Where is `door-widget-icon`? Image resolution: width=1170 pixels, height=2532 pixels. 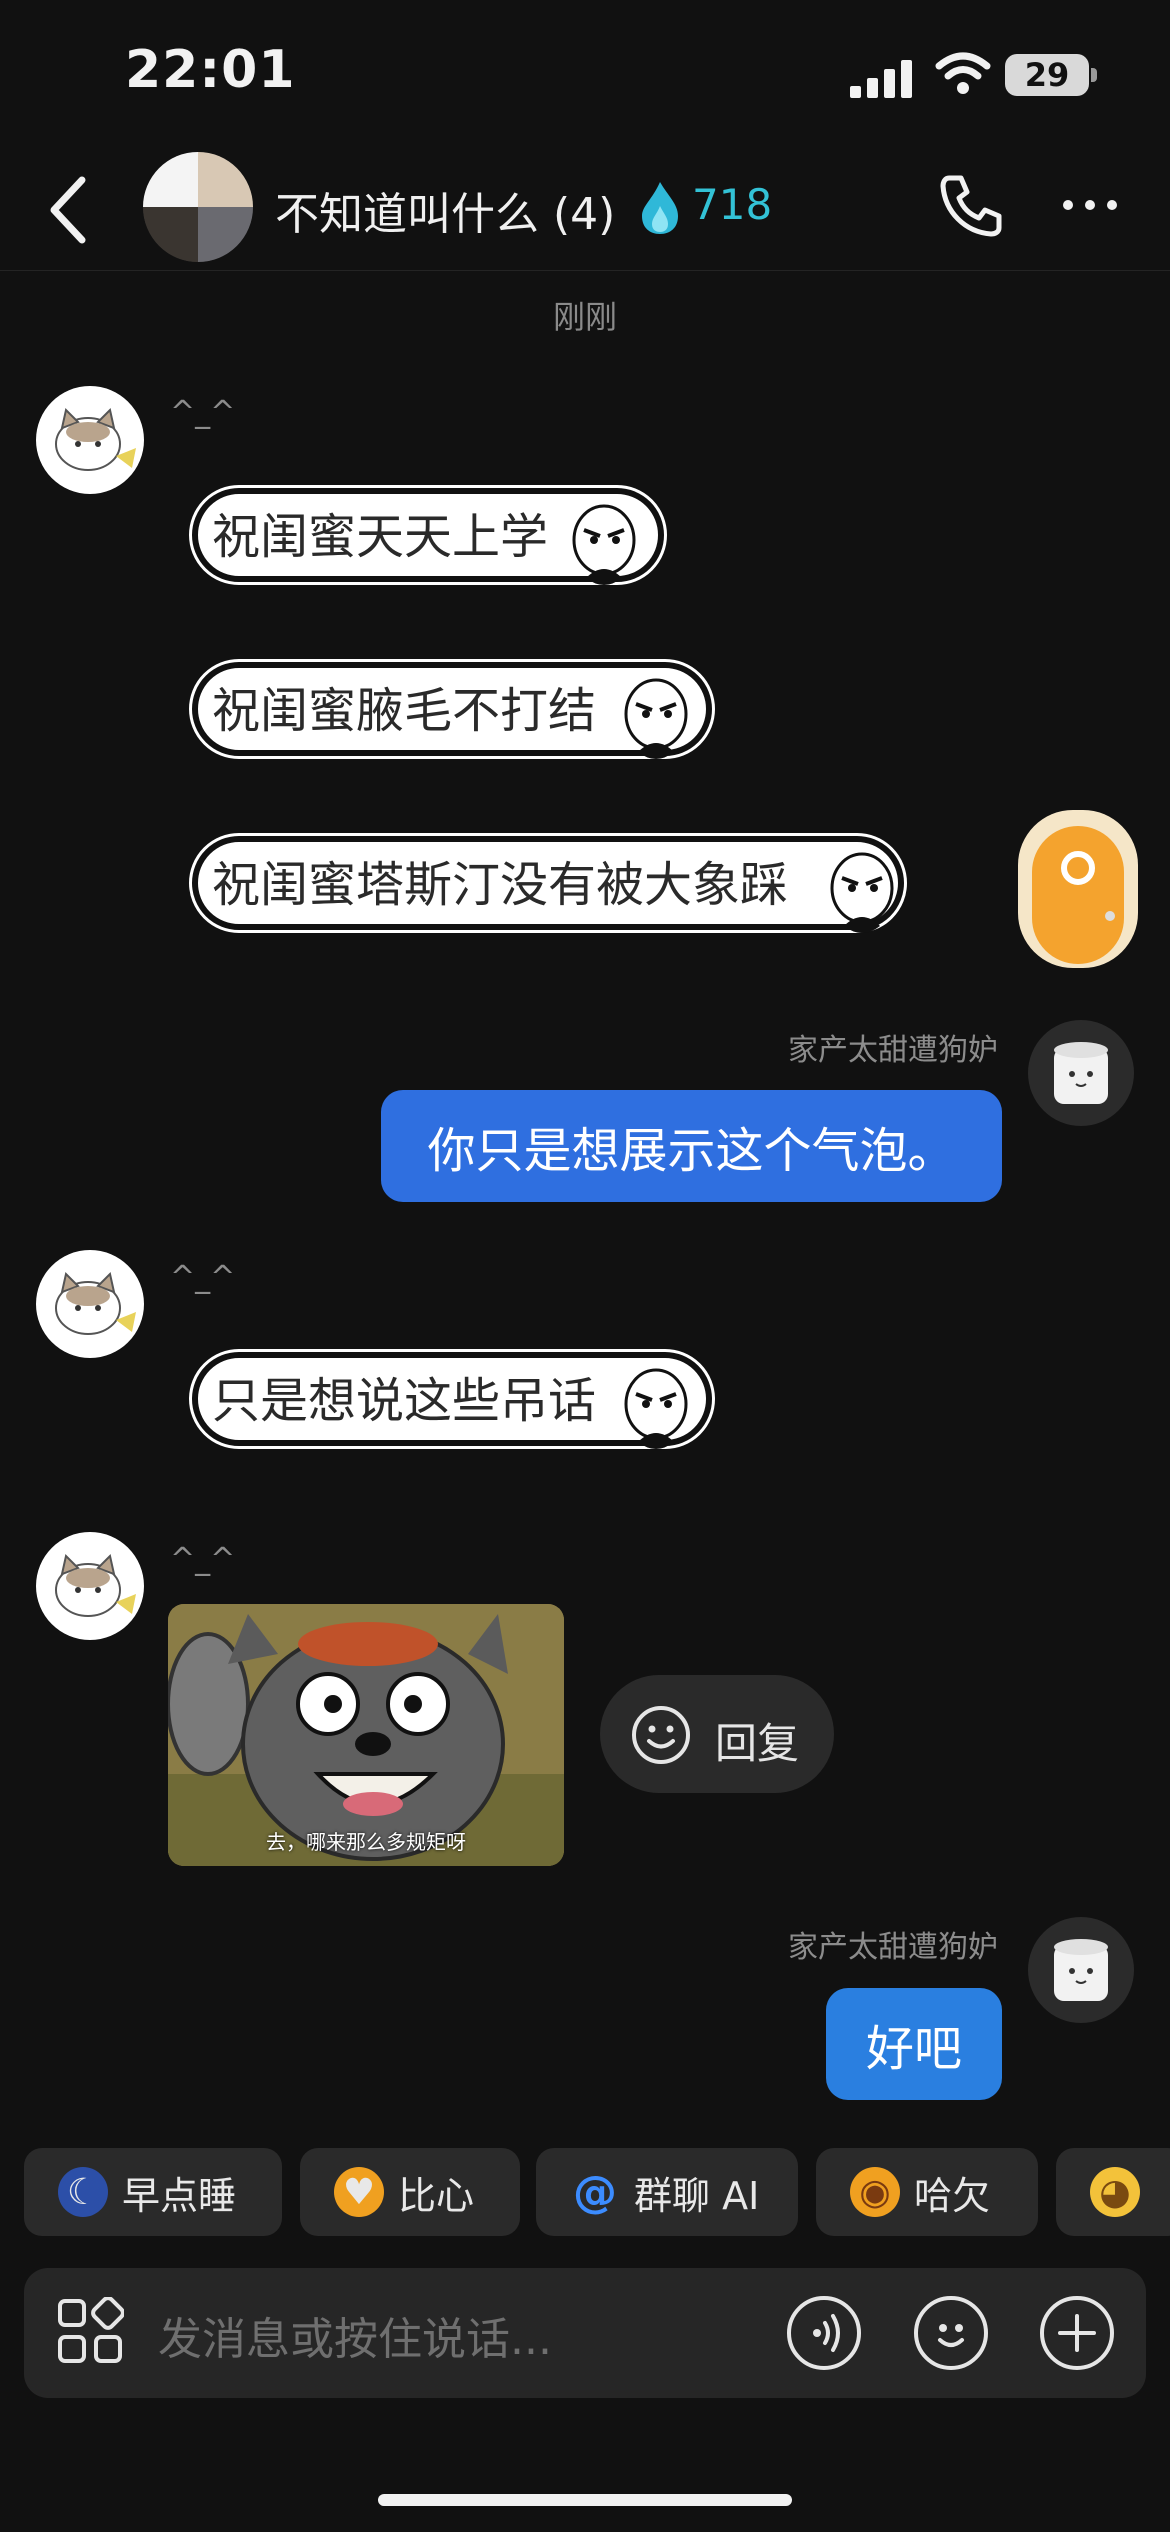
door-widget-icon is located at coordinates (1078, 889).